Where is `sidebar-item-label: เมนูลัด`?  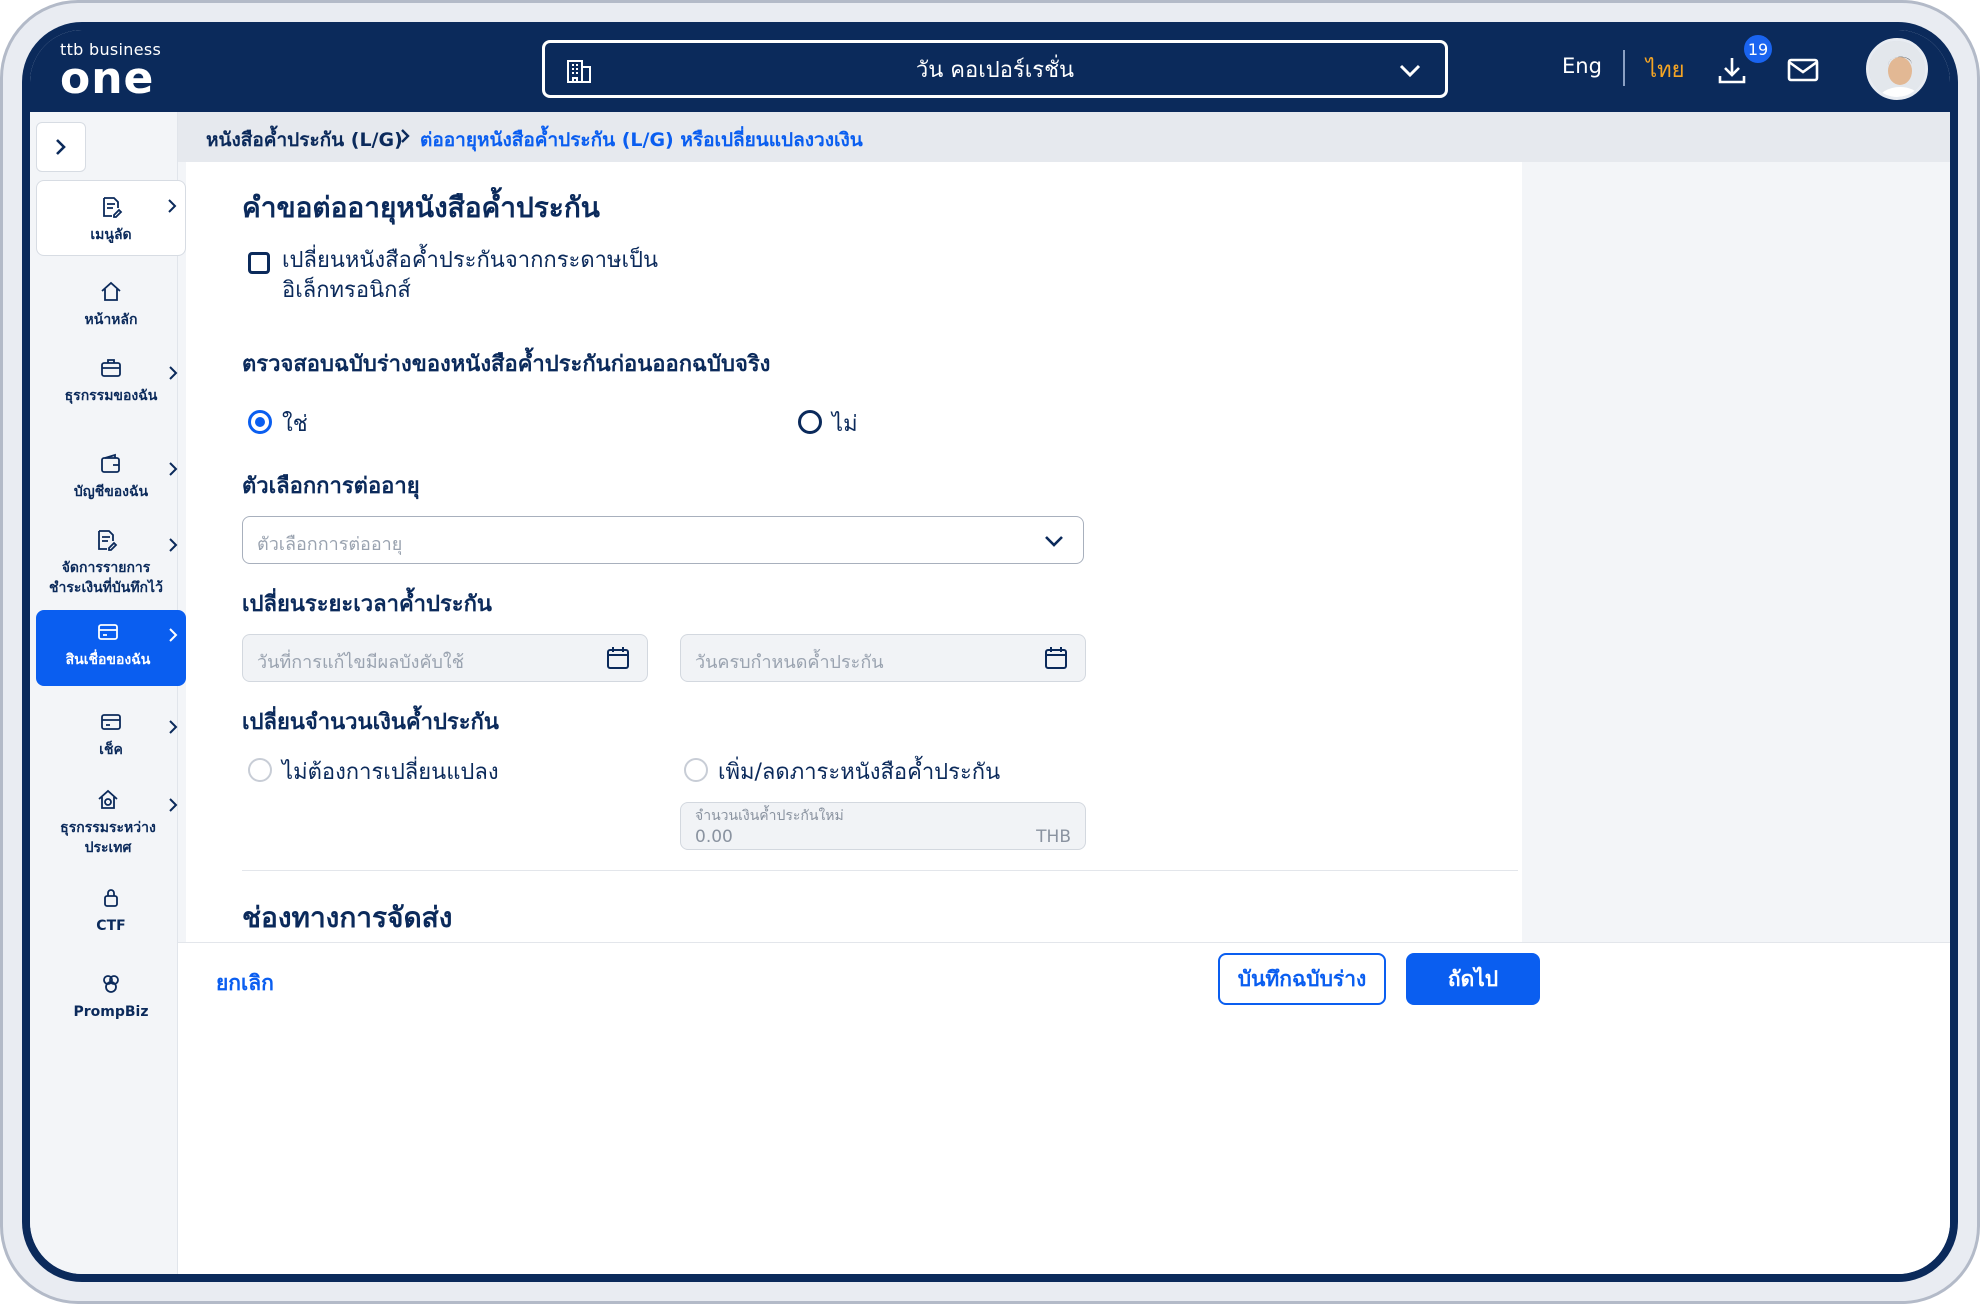 sidebar-item-label: เมนูลัด is located at coordinates (111, 235).